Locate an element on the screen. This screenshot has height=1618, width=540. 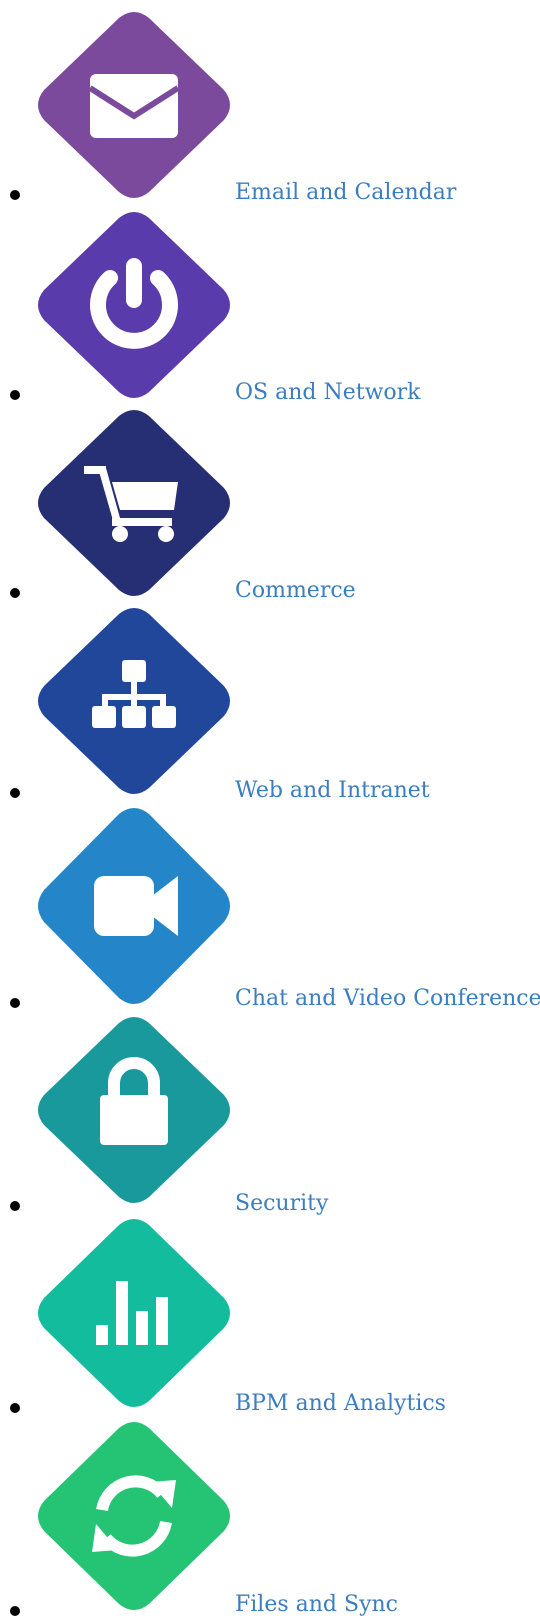
video-tile is located at coordinates (134, 906).